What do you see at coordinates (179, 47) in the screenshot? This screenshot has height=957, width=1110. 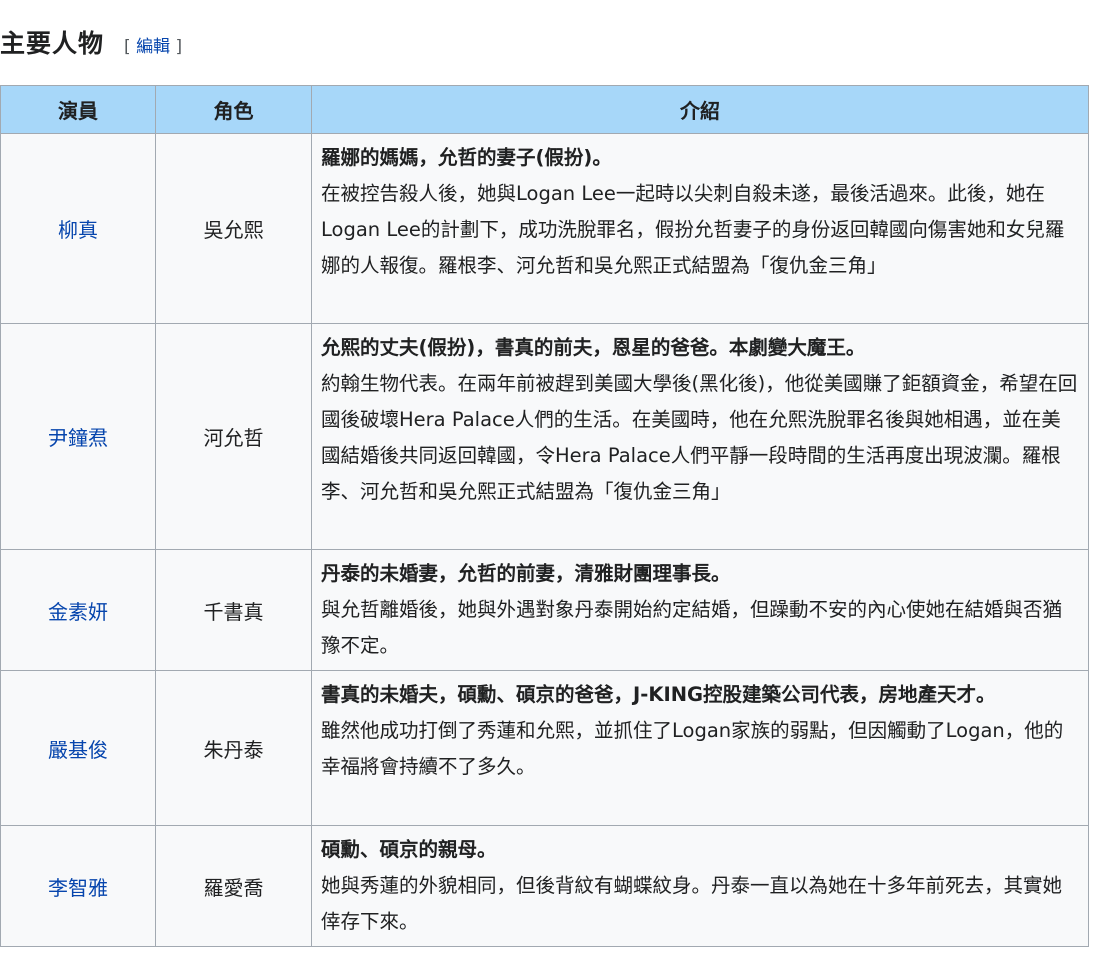 I see `edit-bracket-close: ]` at bounding box center [179, 47].